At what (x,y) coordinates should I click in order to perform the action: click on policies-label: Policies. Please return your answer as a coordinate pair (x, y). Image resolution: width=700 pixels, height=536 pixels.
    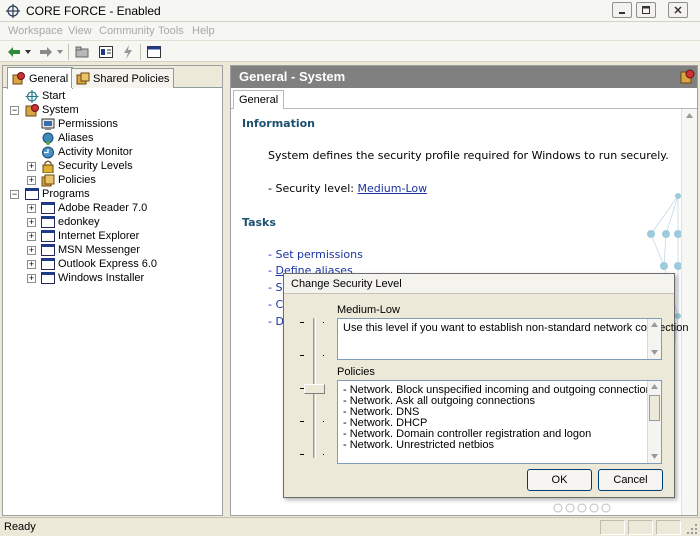
    Looking at the image, I should click on (356, 372).